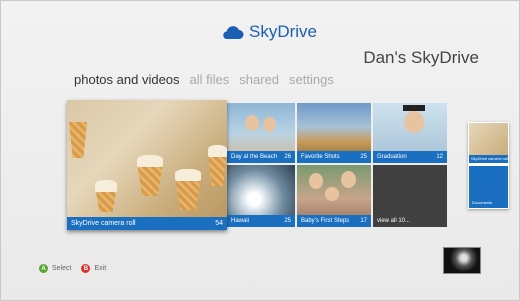 This screenshot has width=520, height=301. I want to click on documents-tile: Documents, so click(488, 187).